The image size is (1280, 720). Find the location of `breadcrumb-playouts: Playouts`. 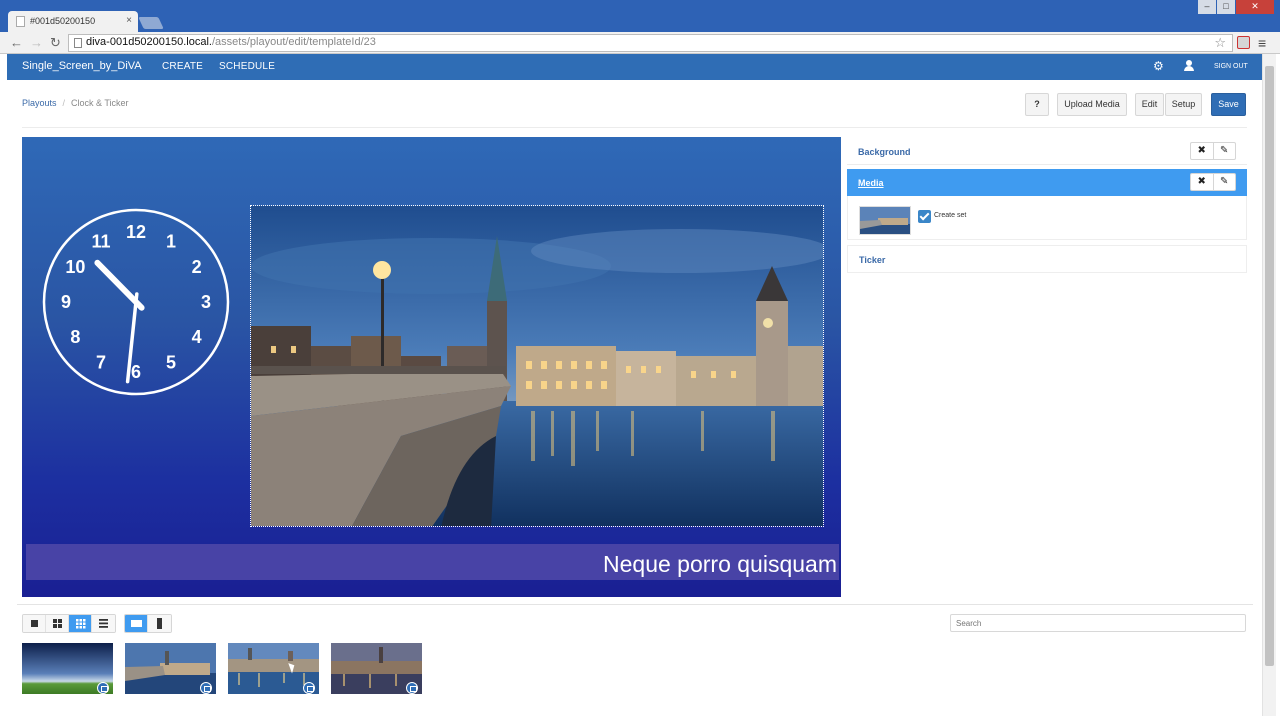

breadcrumb-playouts: Playouts is located at coordinates (39, 103).